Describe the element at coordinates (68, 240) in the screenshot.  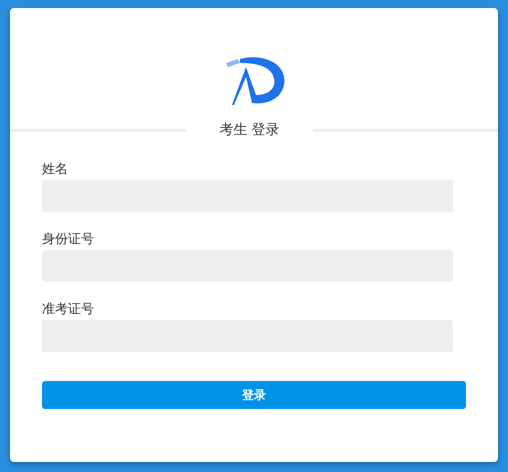
I see `field-label: 身份证号` at that location.